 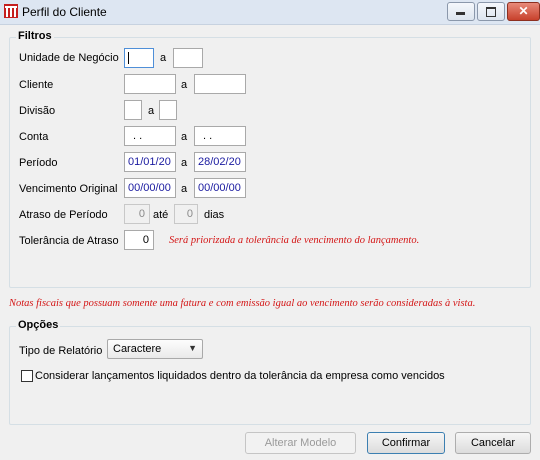 What do you see at coordinates (63, 215) in the screenshot?
I see `atraso-periodo-label: Atraso de Período` at bounding box center [63, 215].